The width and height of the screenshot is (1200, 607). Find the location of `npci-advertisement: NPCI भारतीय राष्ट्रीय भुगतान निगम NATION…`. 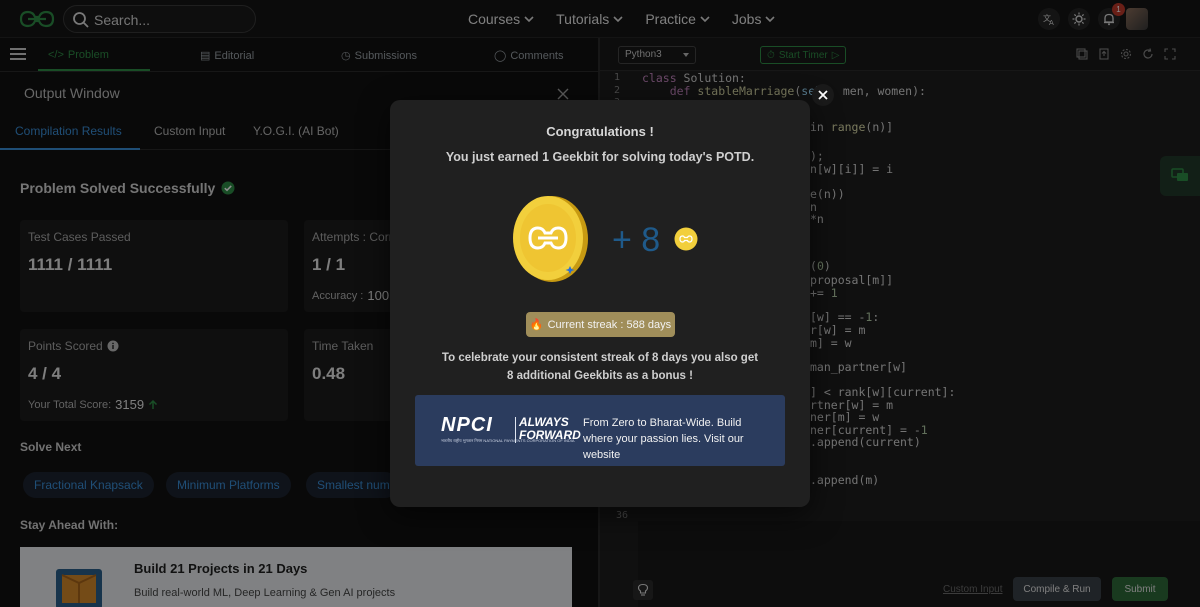

npci-advertisement: NPCI भारतीय राष्ट्रीय भुगतान निगम NATION… is located at coordinates (600, 430).